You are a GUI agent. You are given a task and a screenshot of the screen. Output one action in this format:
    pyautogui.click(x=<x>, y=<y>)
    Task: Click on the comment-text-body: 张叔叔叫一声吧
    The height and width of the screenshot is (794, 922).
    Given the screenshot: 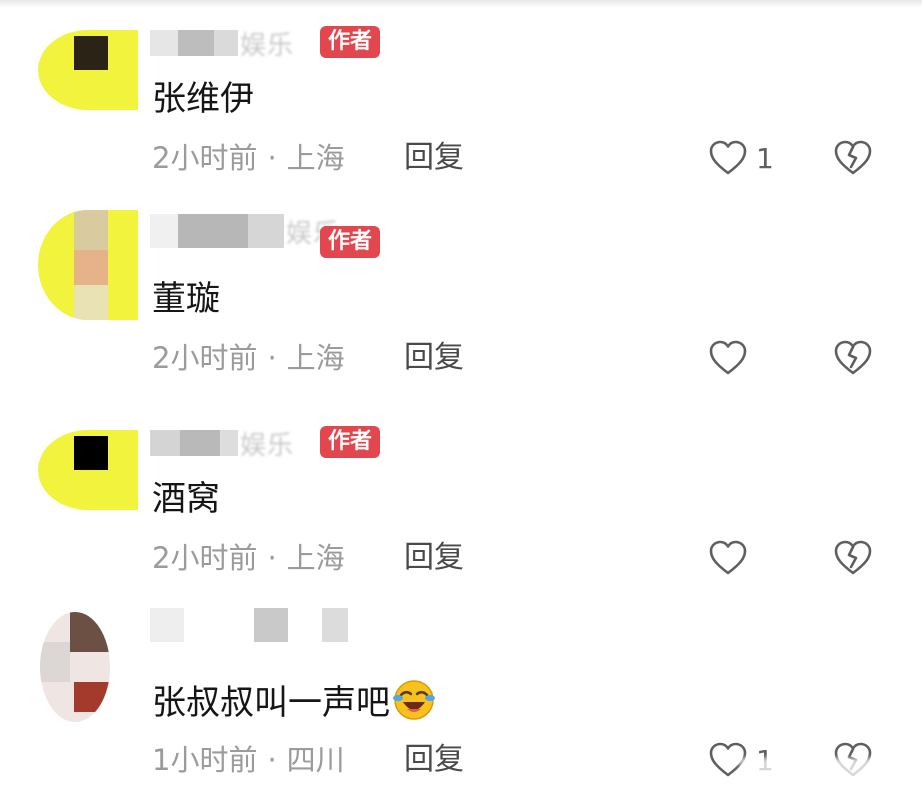 What is the action you would take?
    pyautogui.click(x=271, y=703)
    